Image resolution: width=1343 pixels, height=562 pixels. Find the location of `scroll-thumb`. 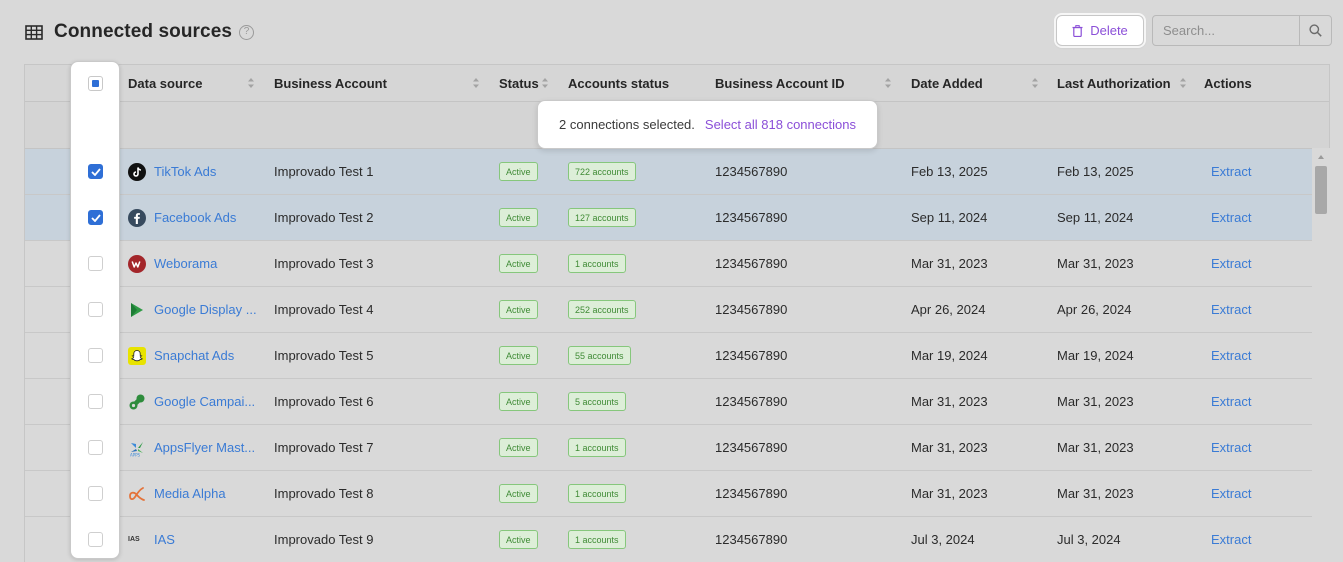

scroll-thumb is located at coordinates (1321, 190).